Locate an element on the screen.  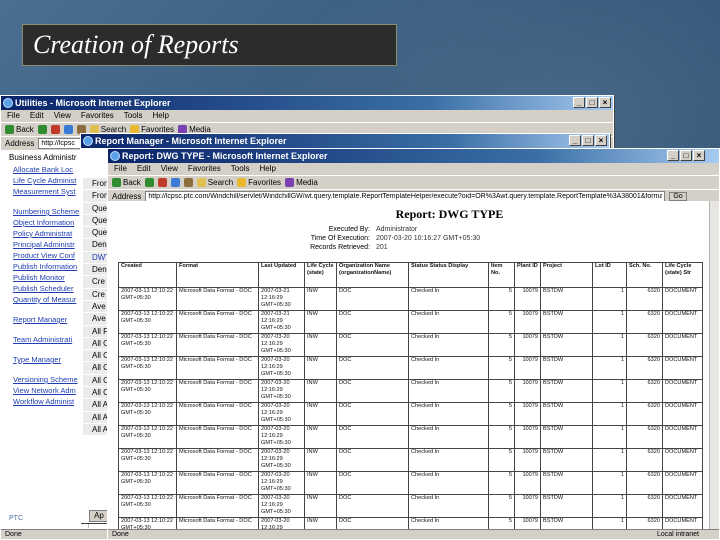
sidebar-link: Numbering Scheme is located at coordinates (45, 211).